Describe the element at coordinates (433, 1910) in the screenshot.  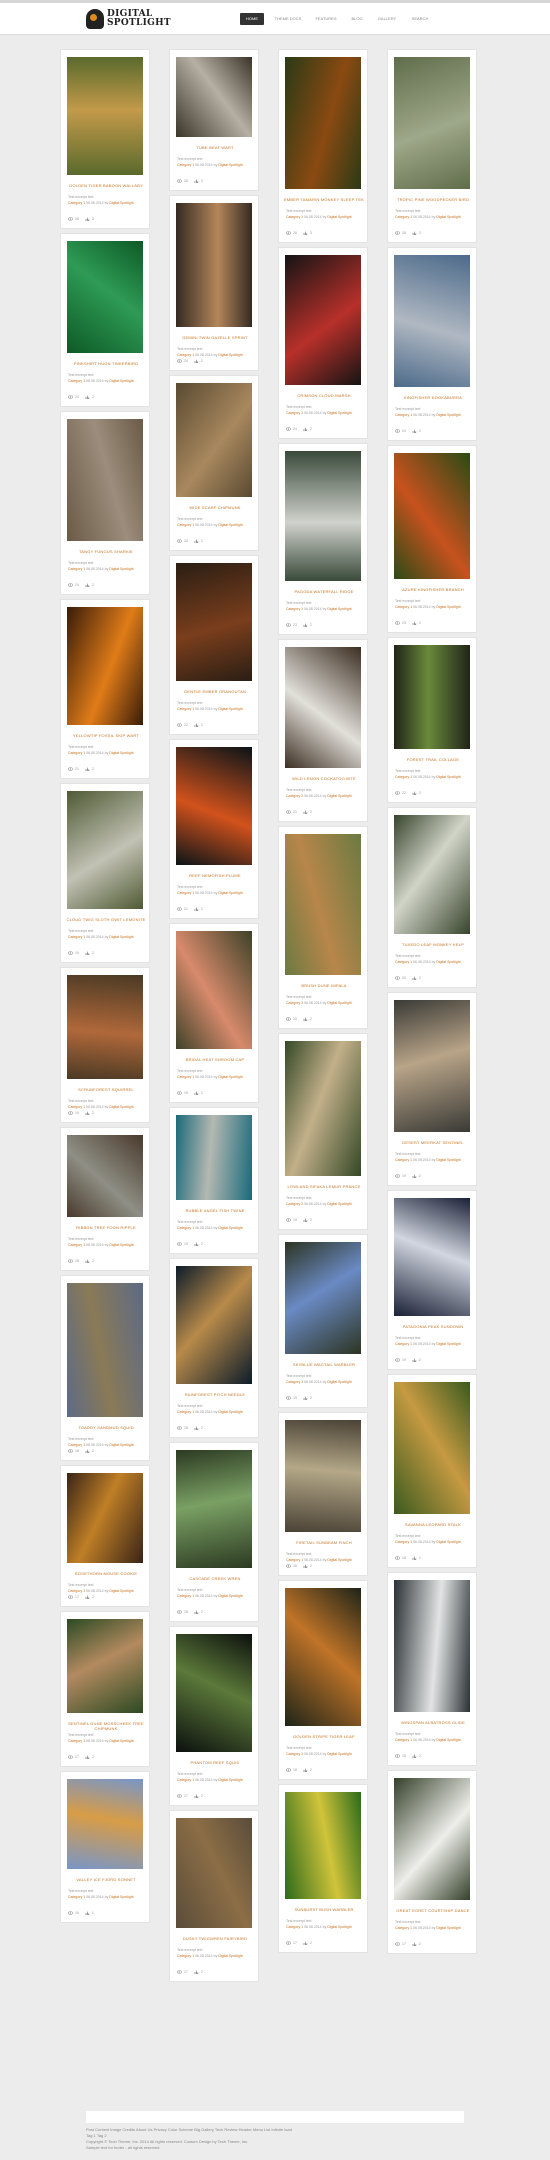
I see `post-title: Great Egret Courtship Dance` at that location.